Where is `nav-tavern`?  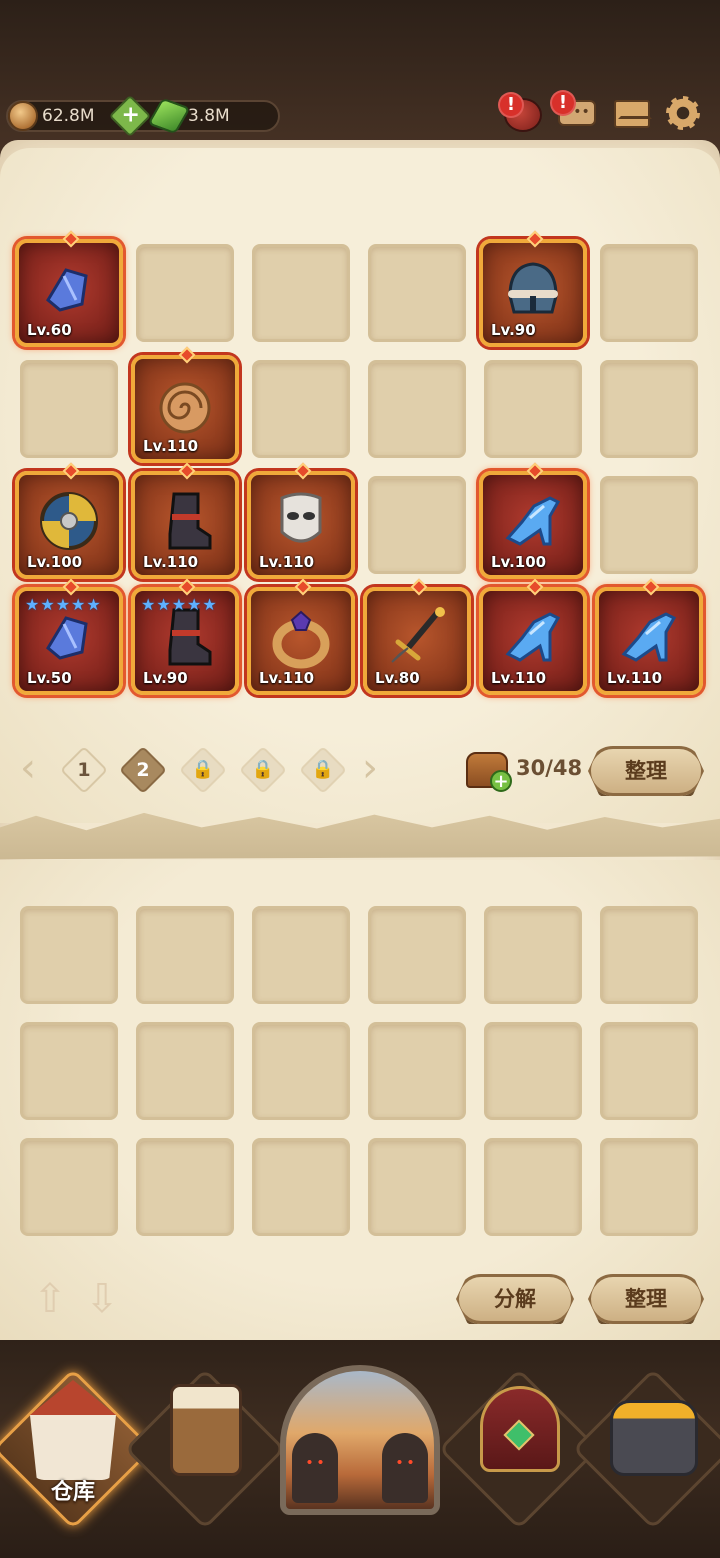 nav-tavern is located at coordinates (205, 1446).